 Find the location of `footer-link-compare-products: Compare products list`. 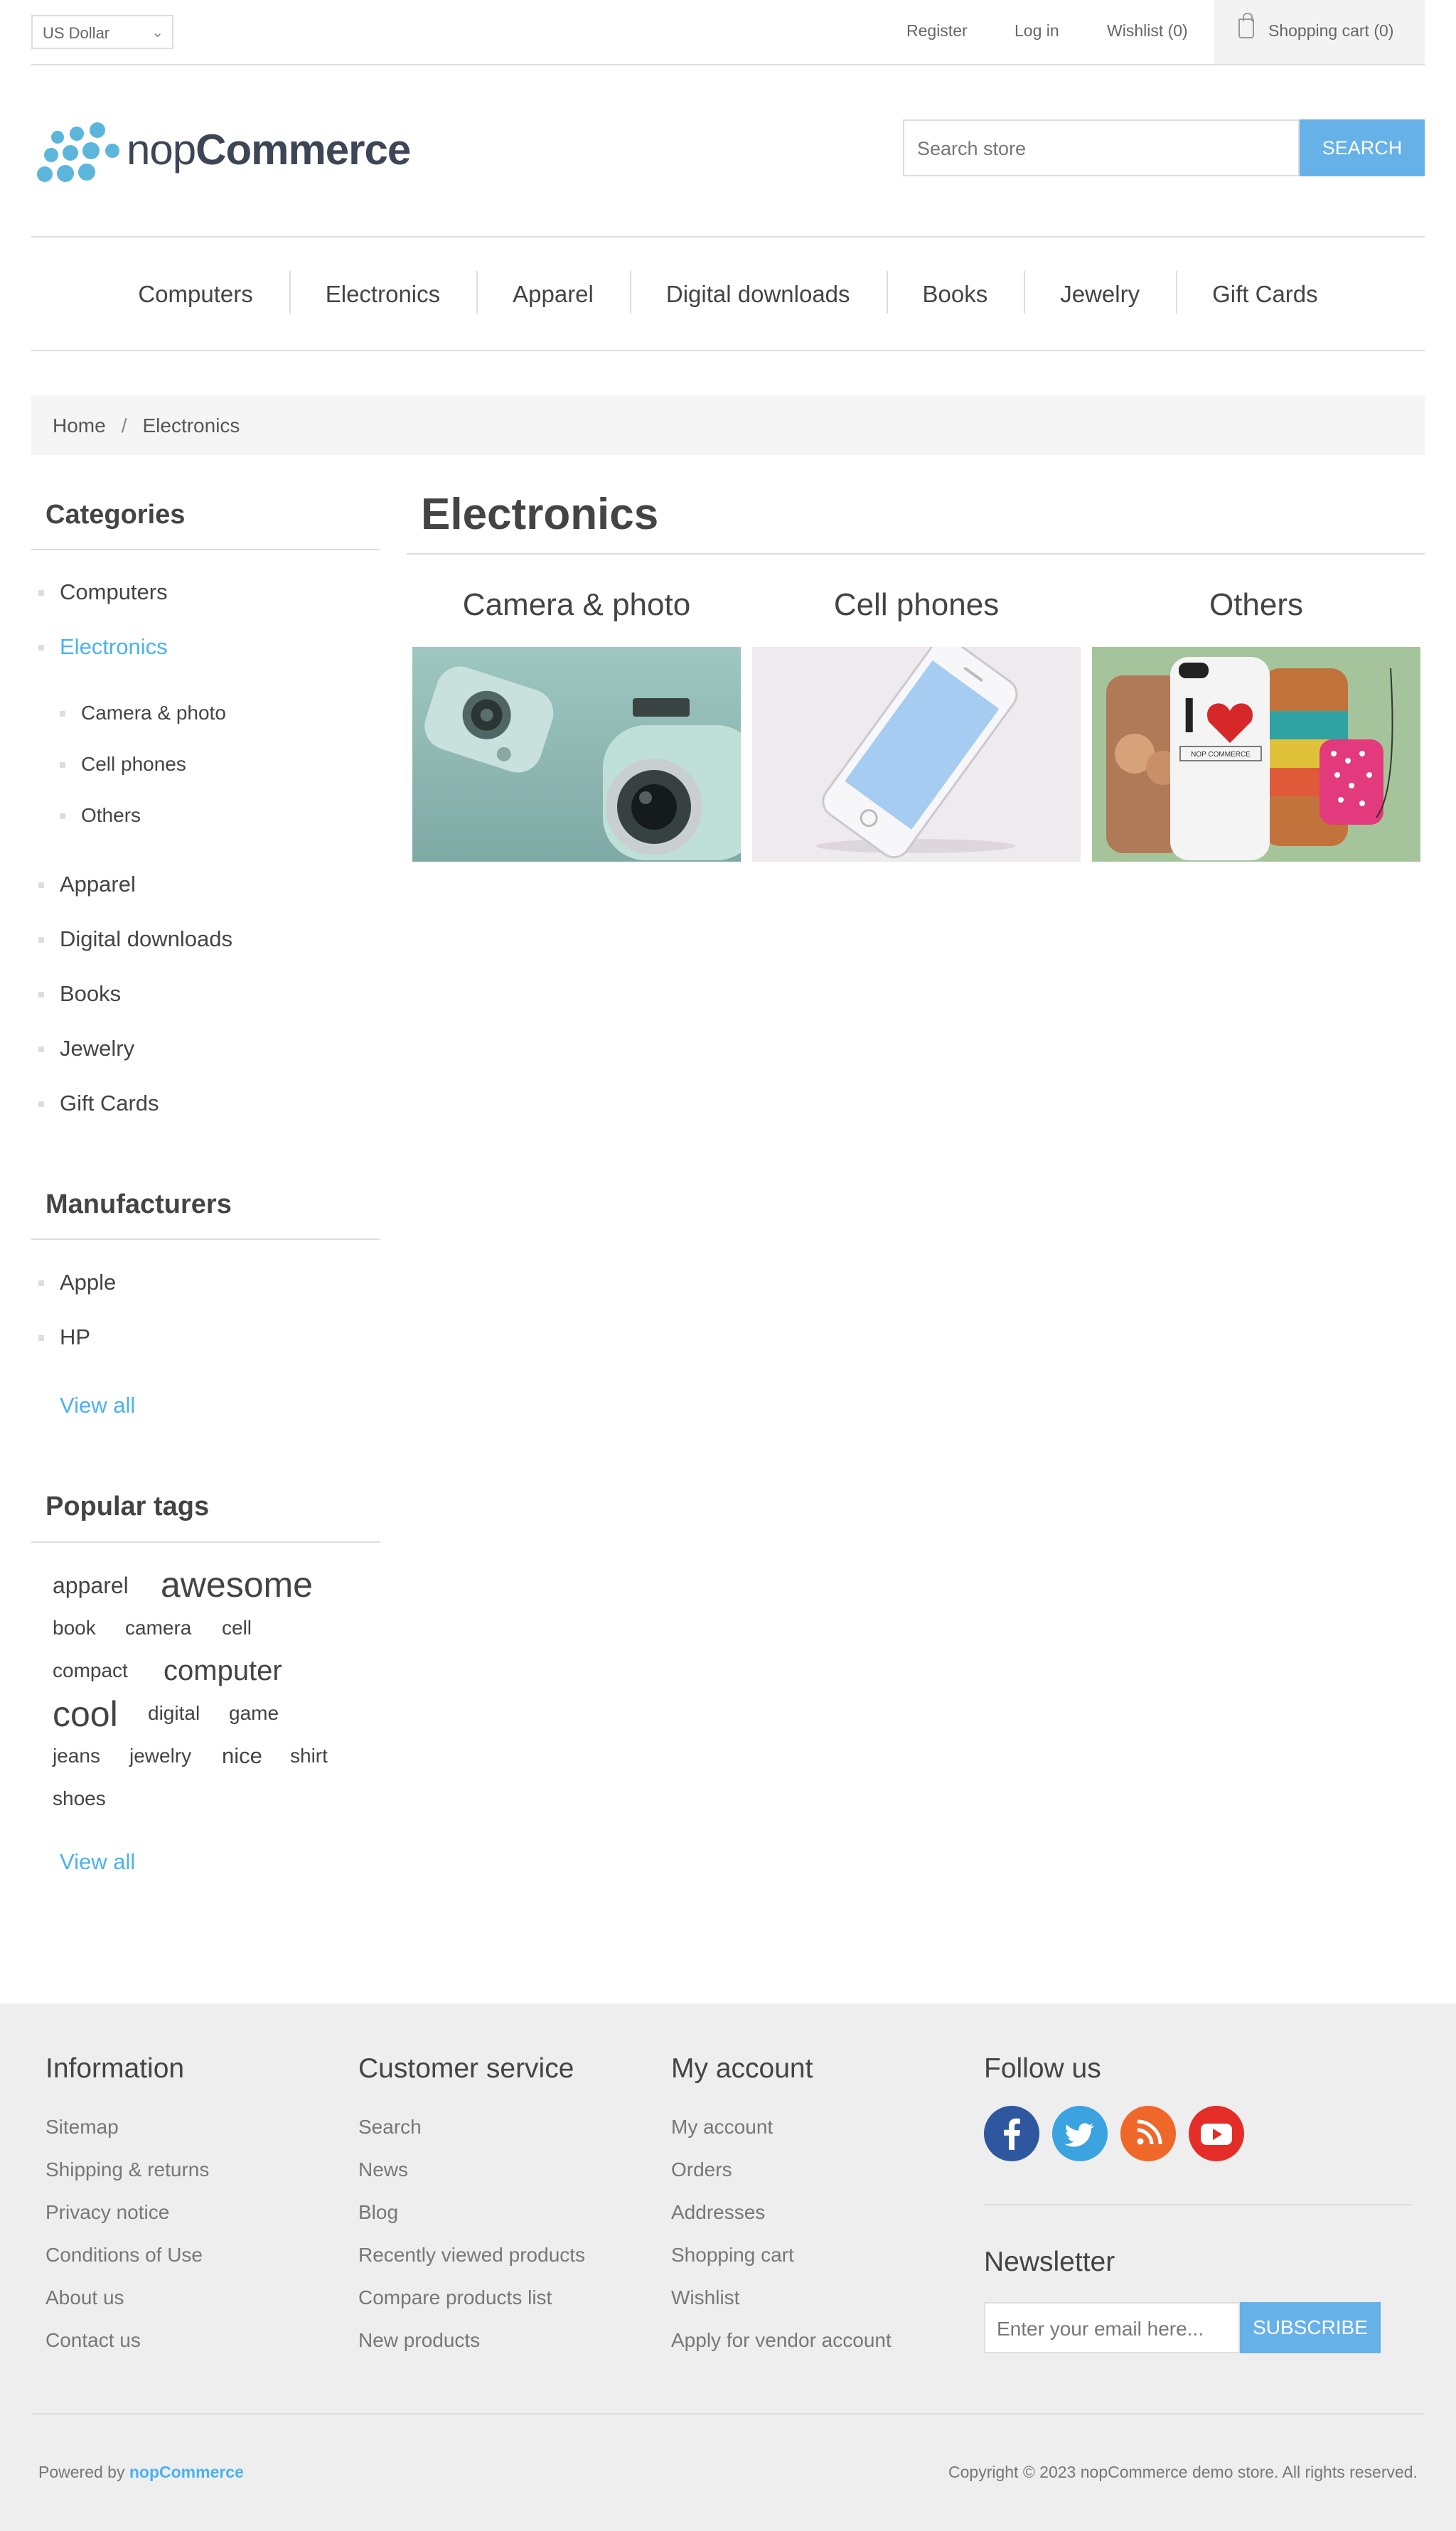

footer-link-compare-products: Compare products list is located at coordinates (455, 2297).